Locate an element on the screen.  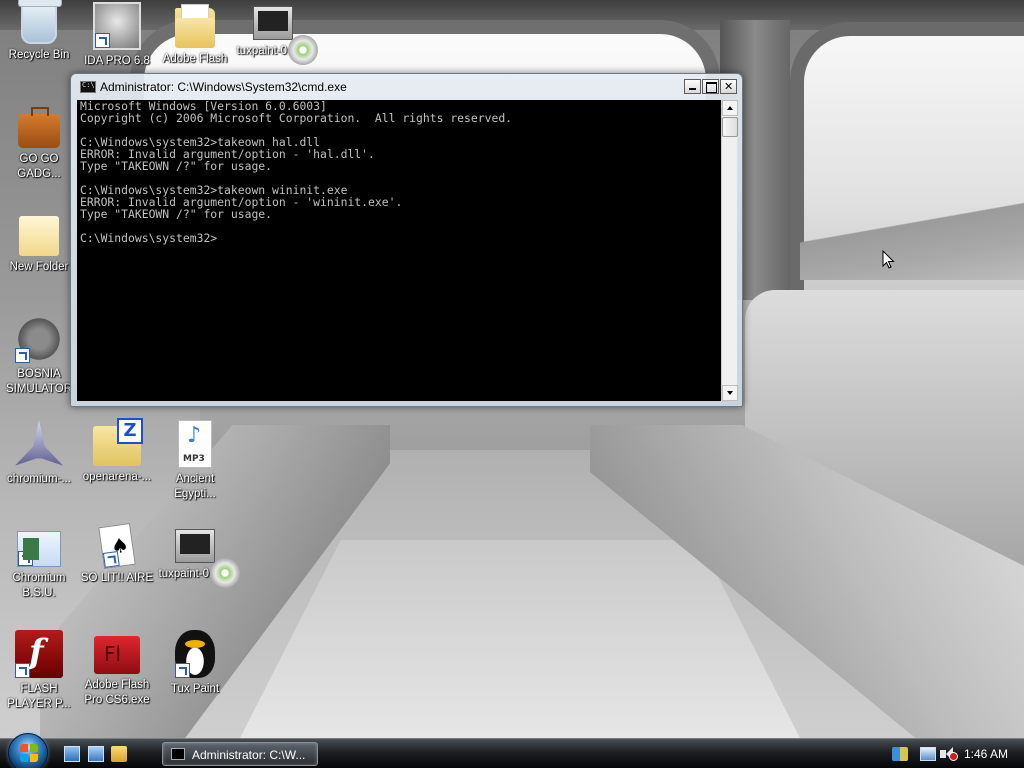
windows-start-orb-icon is located at coordinates (28, 750).